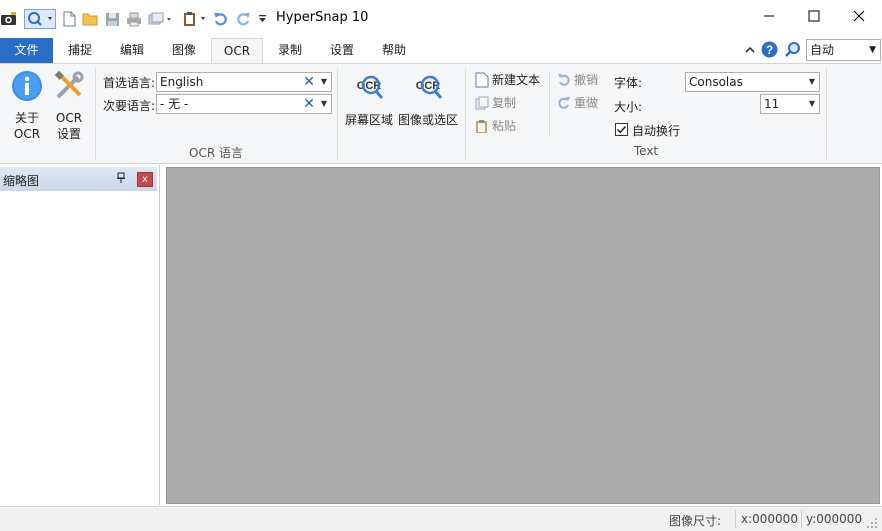 The width and height of the screenshot is (882, 531). I want to click on word-wrap-checkbox, so click(621, 129).